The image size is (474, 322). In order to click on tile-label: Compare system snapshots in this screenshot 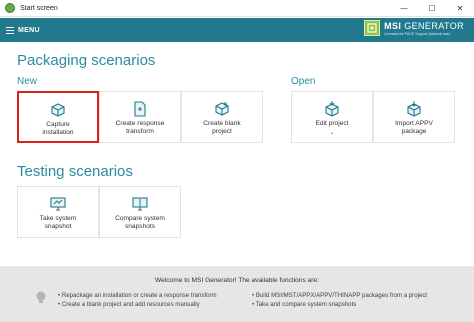, I will do `click(140, 222)`.